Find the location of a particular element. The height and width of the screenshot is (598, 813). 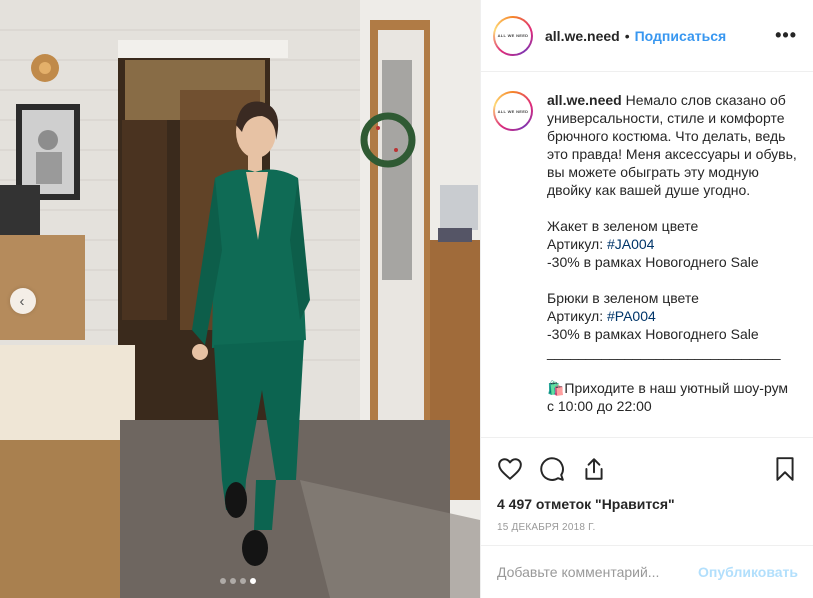

item1-sale: -30% в рамках Новогоднего Sale is located at coordinates (653, 262).